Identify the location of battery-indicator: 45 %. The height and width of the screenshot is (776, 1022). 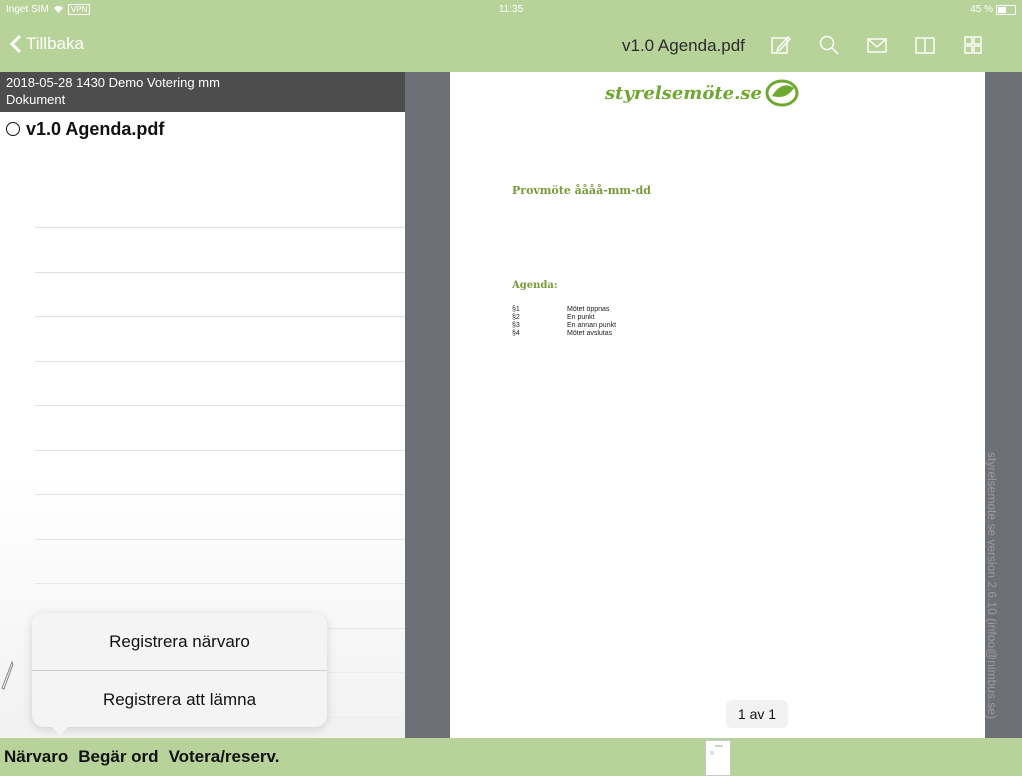
(993, 9).